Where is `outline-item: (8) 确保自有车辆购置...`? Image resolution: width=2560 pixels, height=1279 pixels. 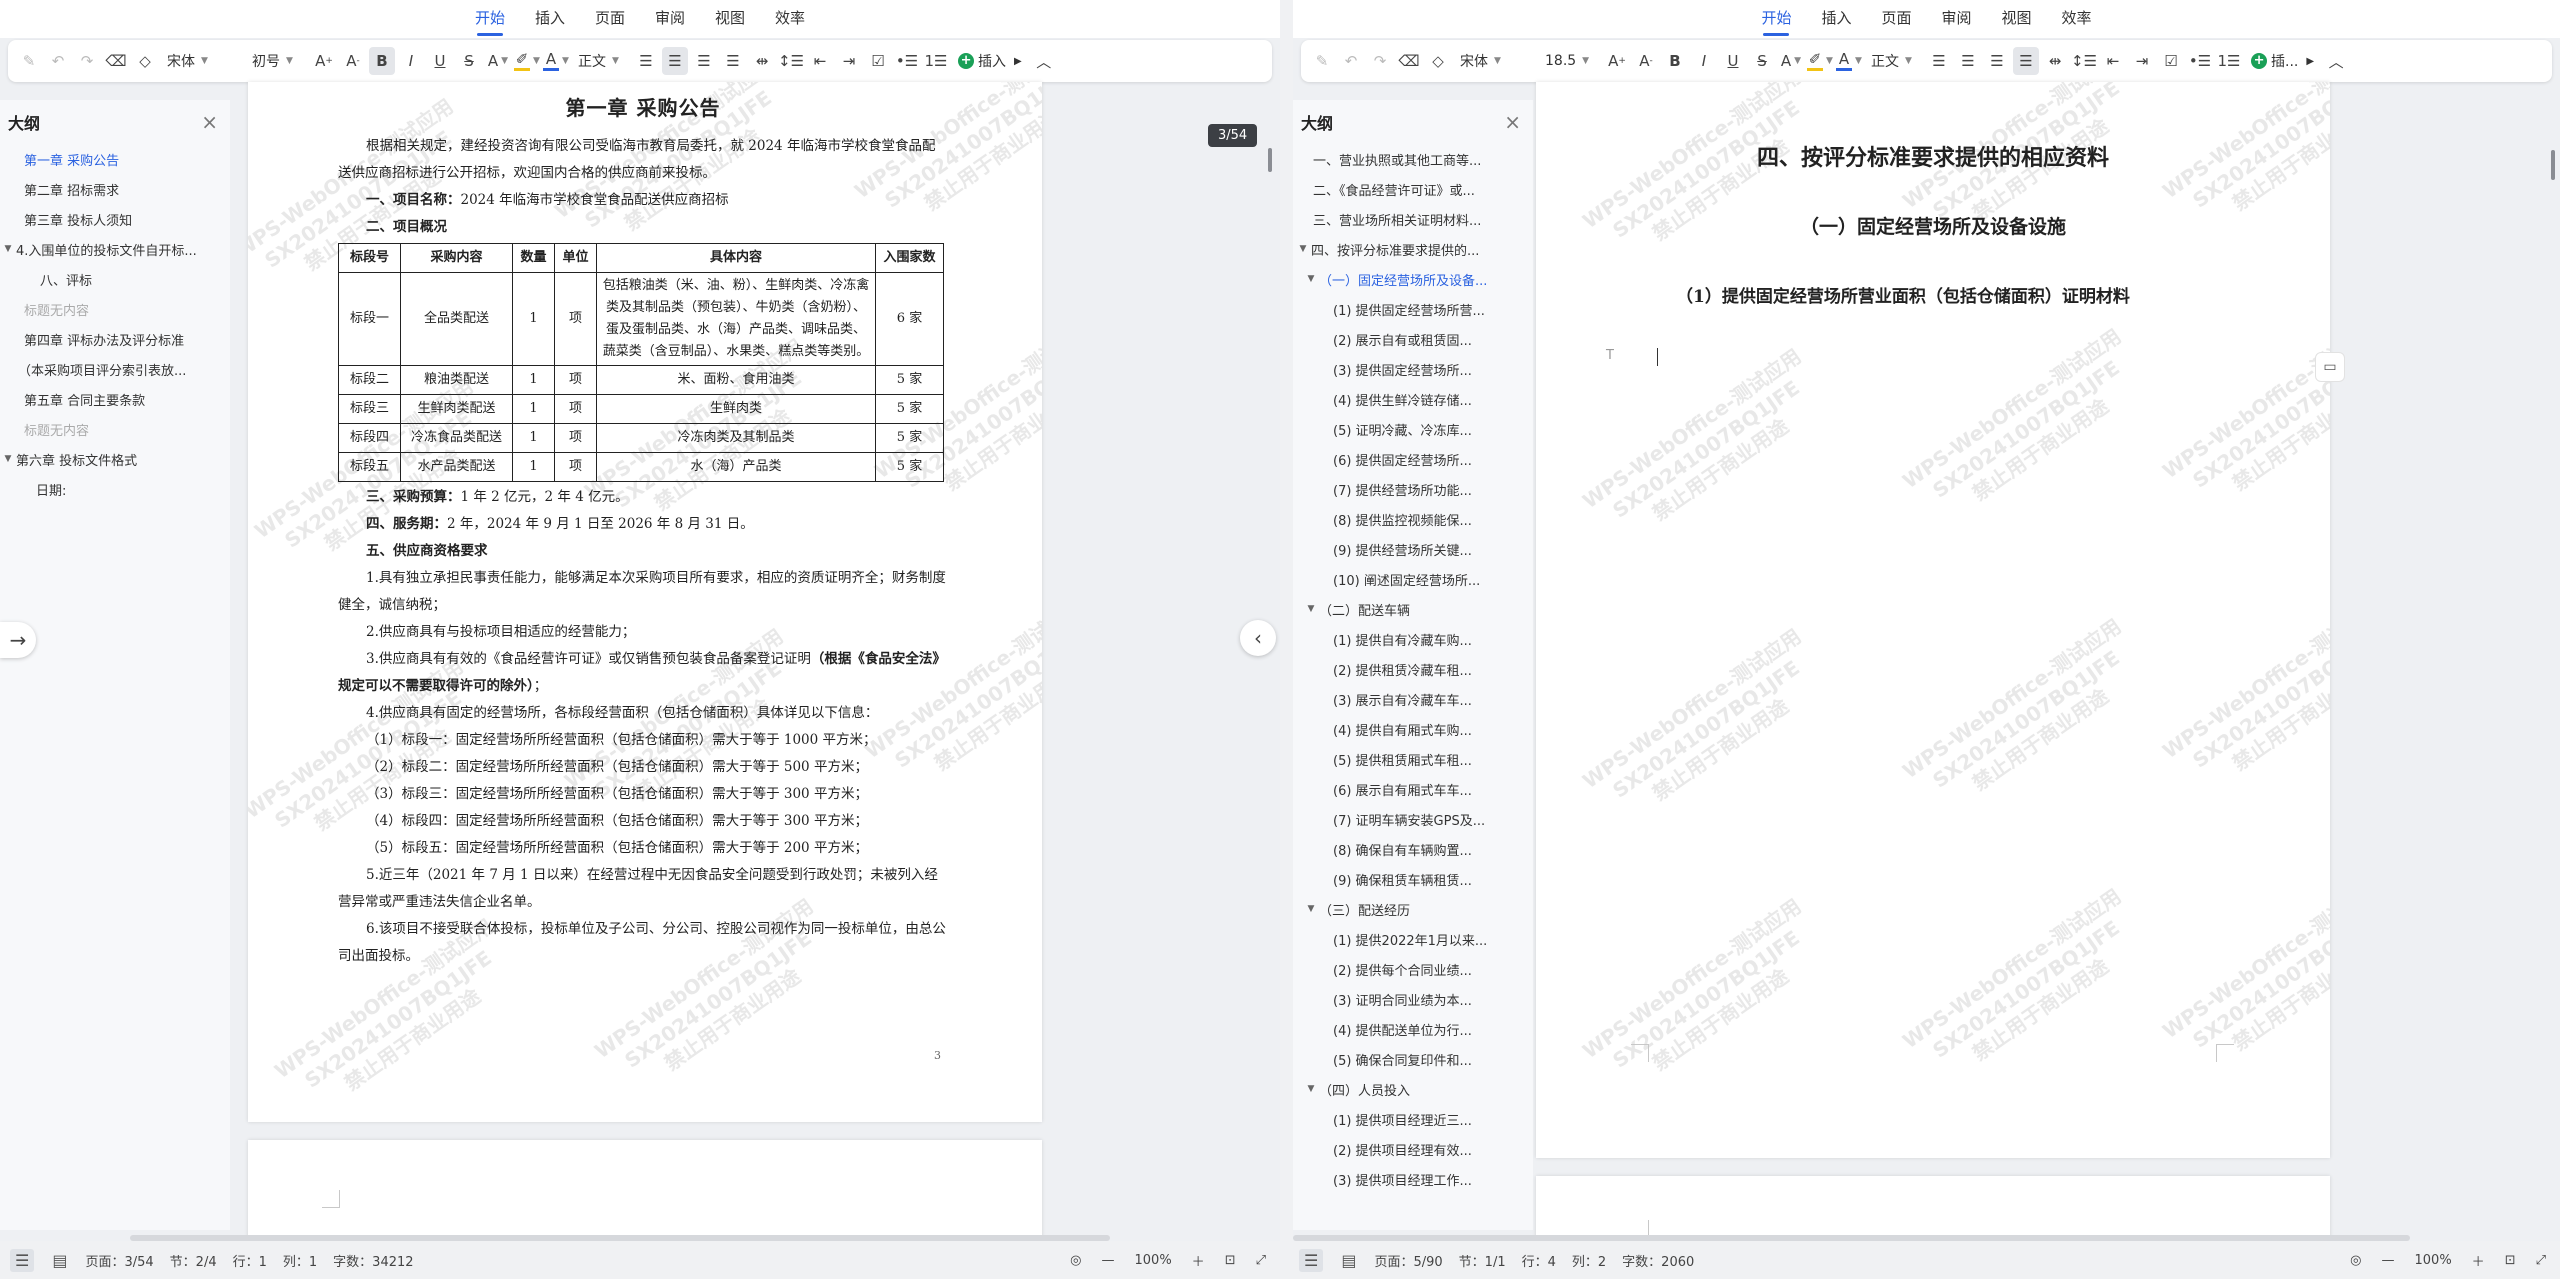
outline-item: (8) 确保自有车辆购置... is located at coordinates (1413, 849).